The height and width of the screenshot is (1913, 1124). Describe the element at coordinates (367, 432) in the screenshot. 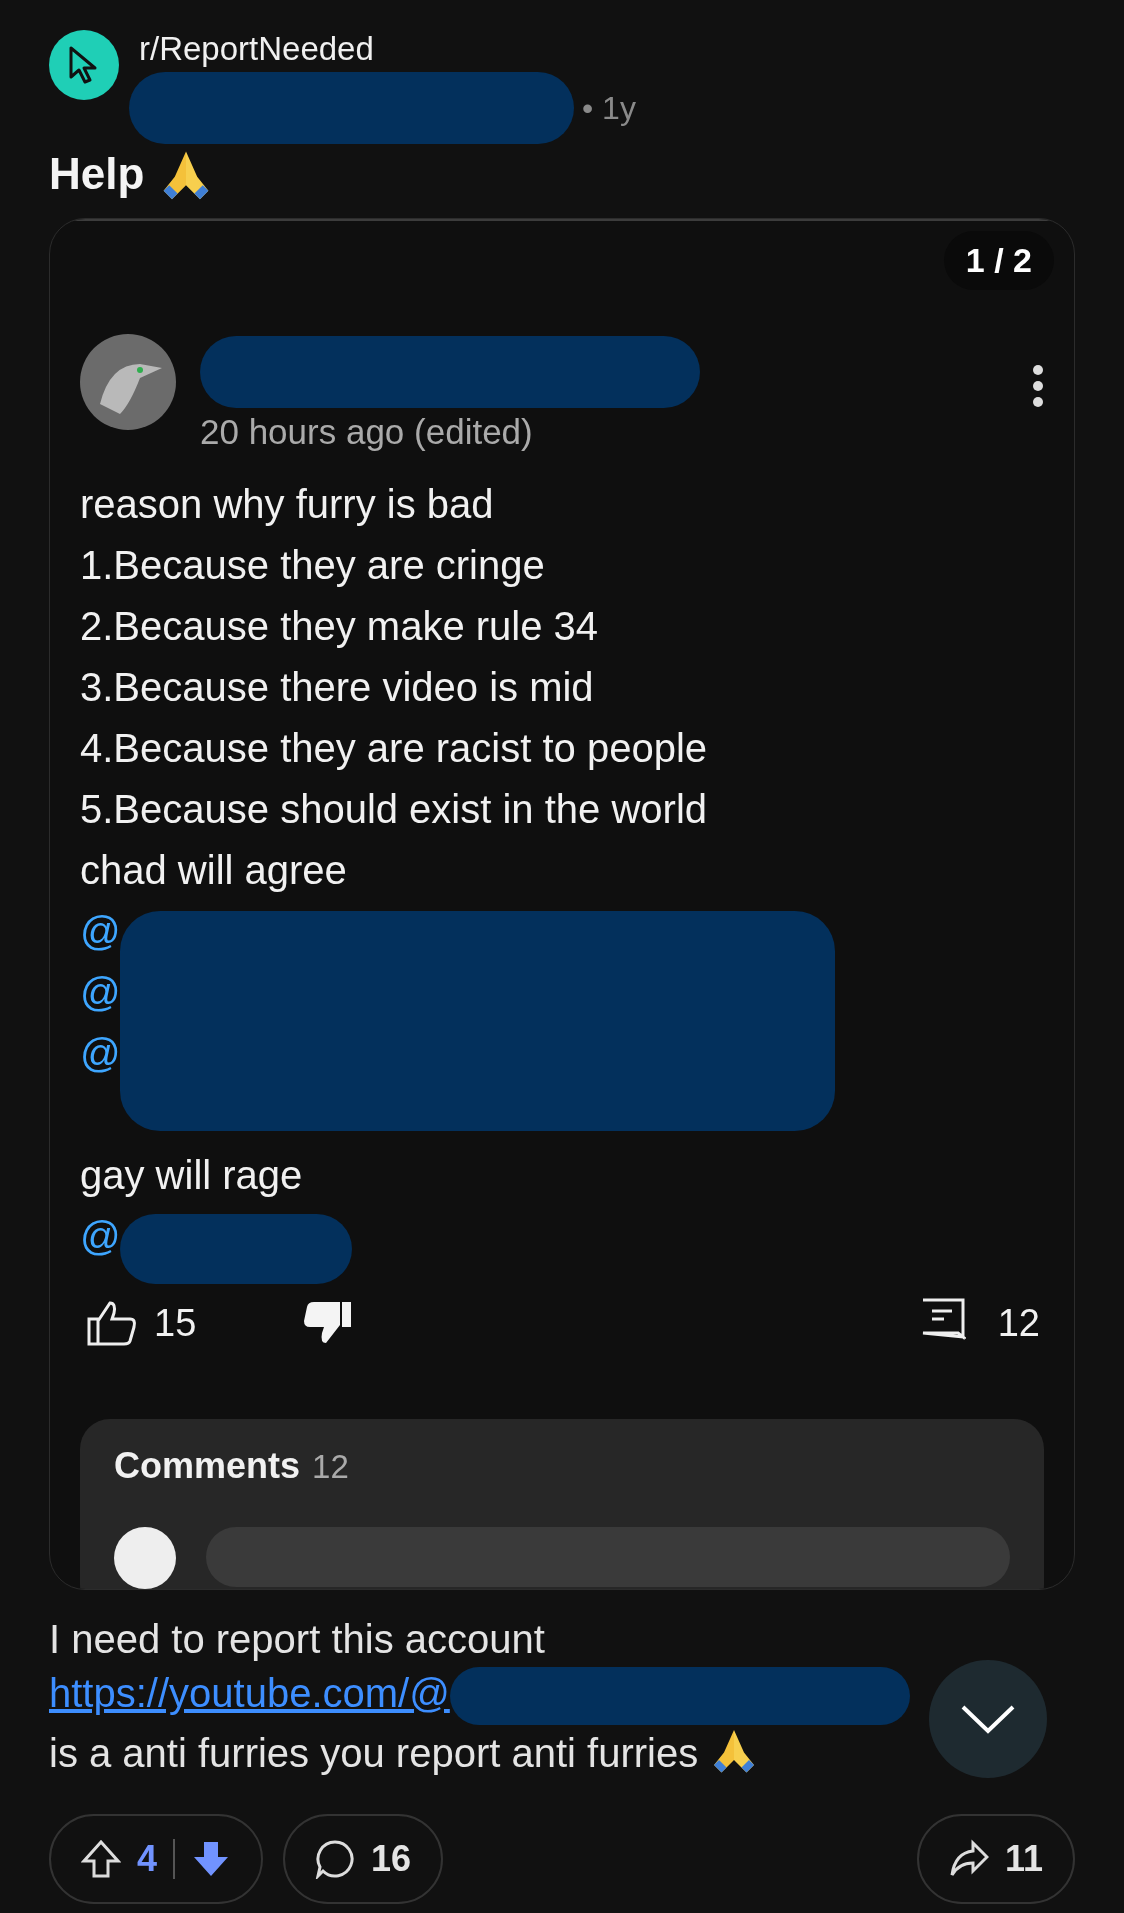

I see `comment-time: 20 hours ago (edited)` at that location.